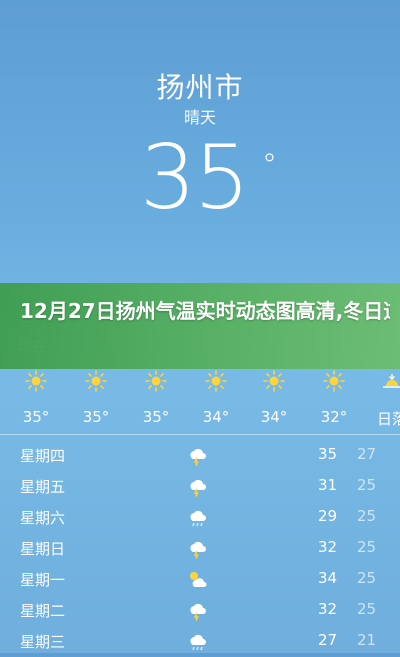 The height and width of the screenshot is (657, 400). I want to click on day-name: 星期二, so click(43, 611).